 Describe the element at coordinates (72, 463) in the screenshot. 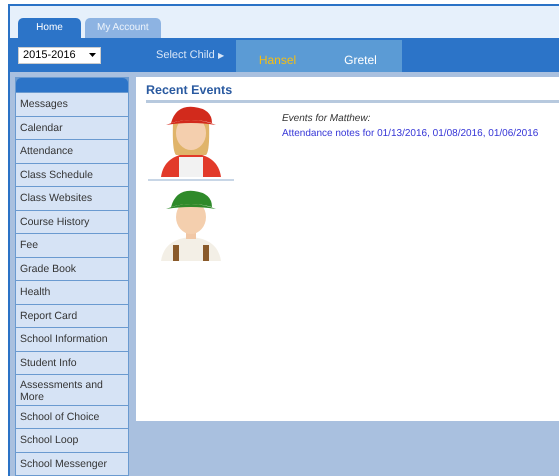

I see `sidebar-item: School Messenger` at that location.